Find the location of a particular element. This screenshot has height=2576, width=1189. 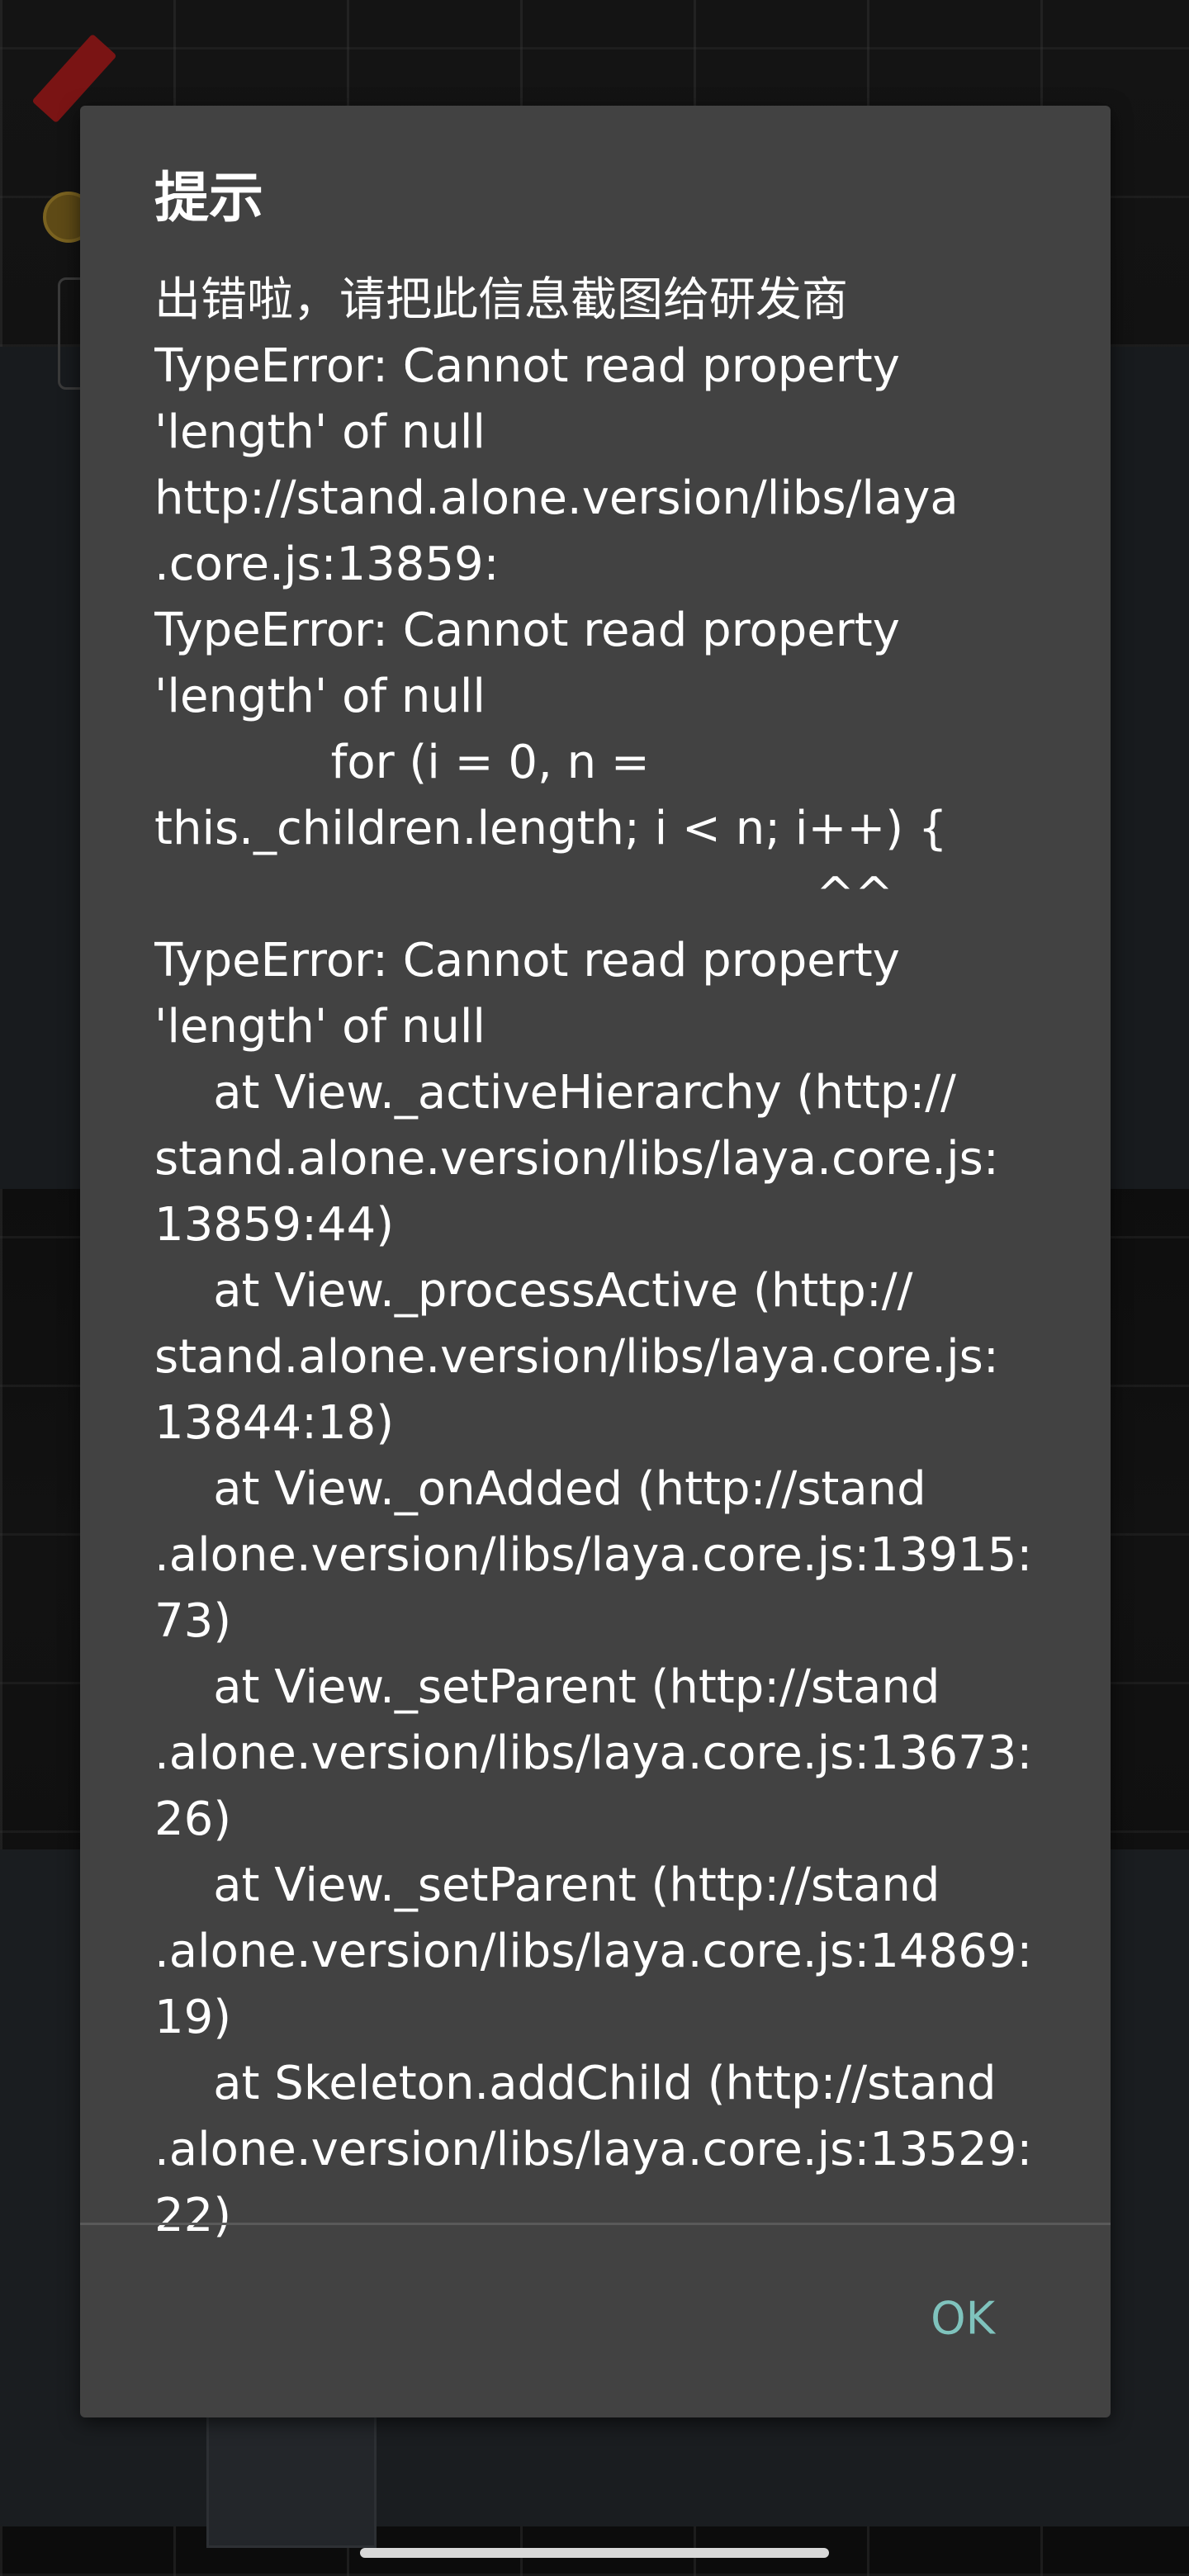

game-side-panel-left is located at coordinates (41, 768).